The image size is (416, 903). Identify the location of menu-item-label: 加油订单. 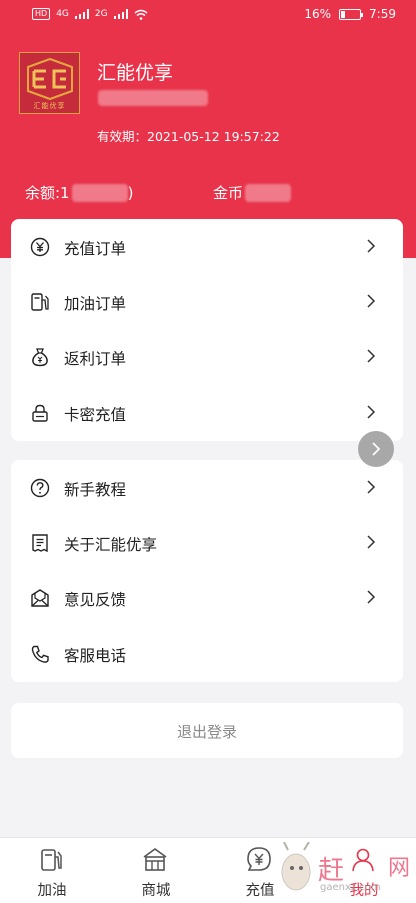
(95, 304).